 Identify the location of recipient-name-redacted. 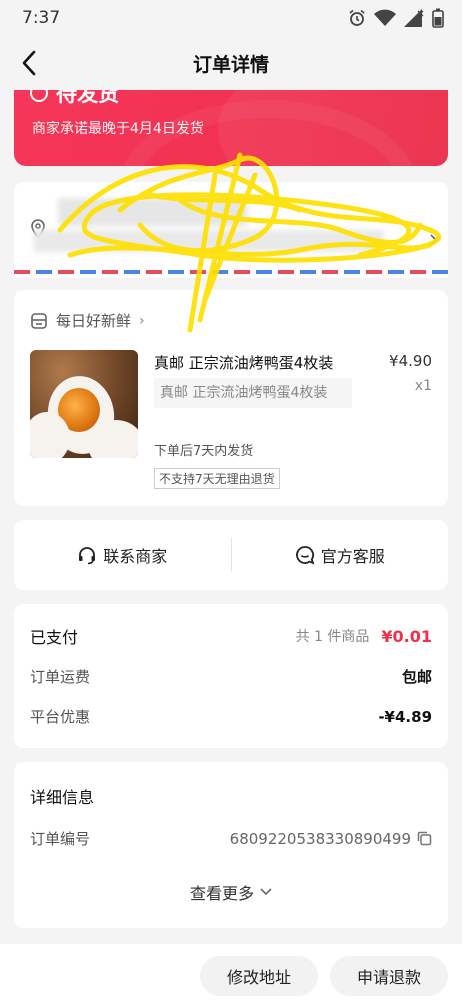
(153, 212).